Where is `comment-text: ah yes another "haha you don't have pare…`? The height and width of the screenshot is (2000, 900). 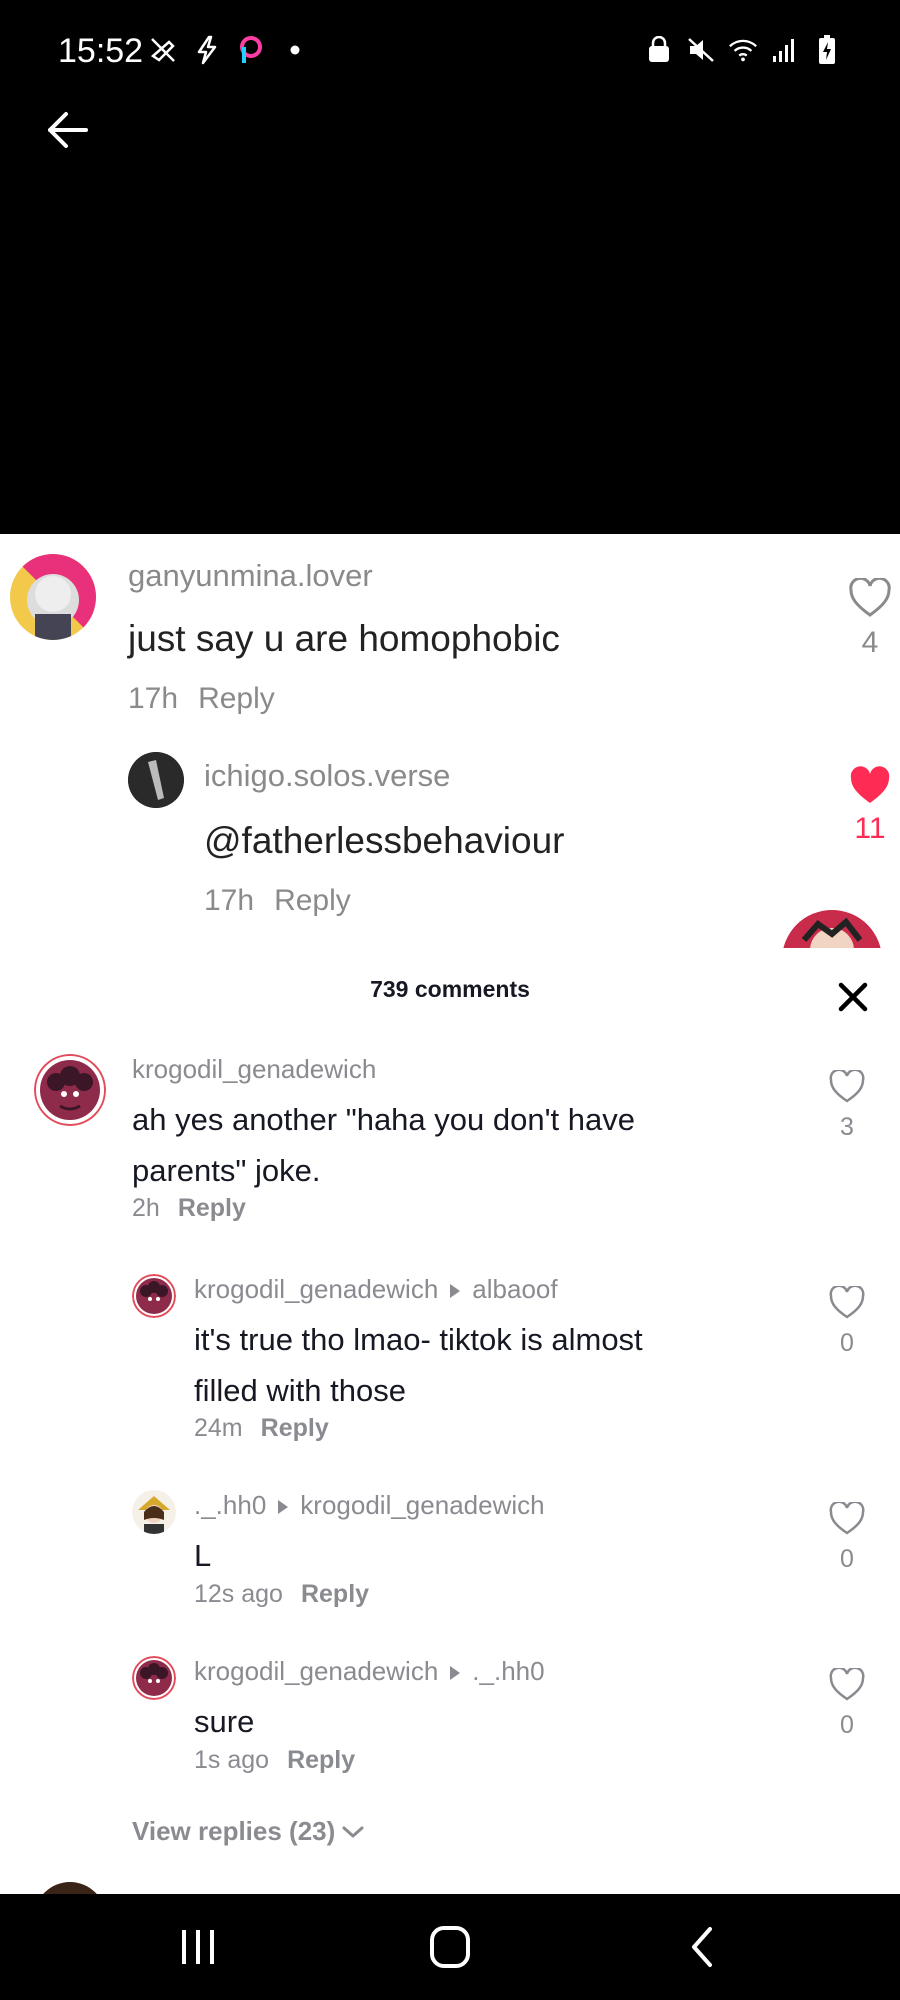
comment-text: ah yes another "haha you don't have pare… is located at coordinates (432, 1145).